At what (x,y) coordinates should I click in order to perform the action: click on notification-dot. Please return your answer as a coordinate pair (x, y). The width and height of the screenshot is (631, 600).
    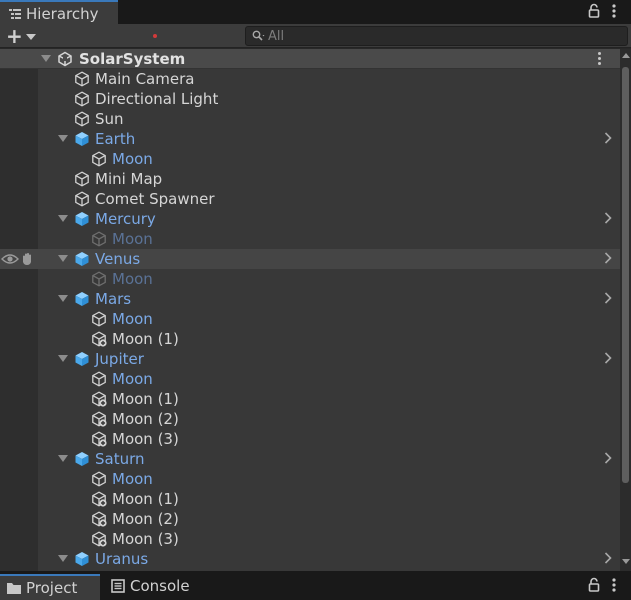
    Looking at the image, I should click on (155, 36).